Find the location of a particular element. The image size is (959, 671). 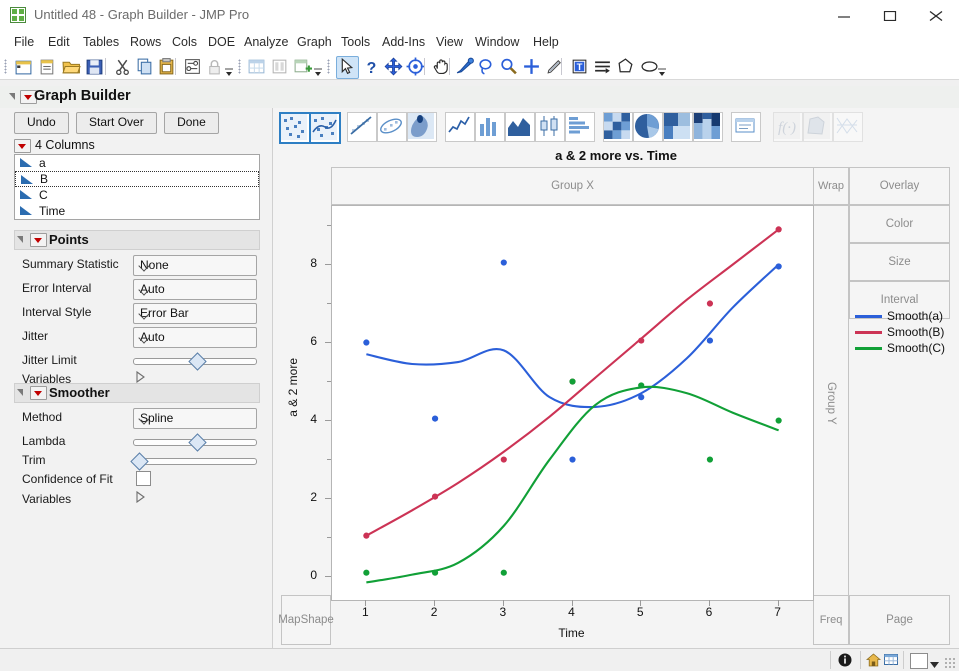

crosshairs-plus-icon is located at coordinates (531, 66).